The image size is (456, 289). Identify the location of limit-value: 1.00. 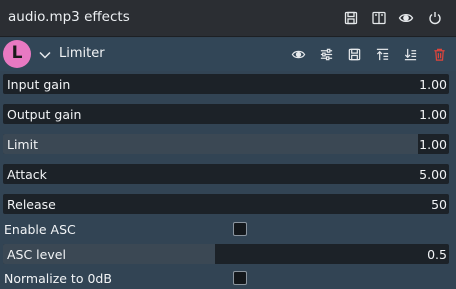
(433, 144).